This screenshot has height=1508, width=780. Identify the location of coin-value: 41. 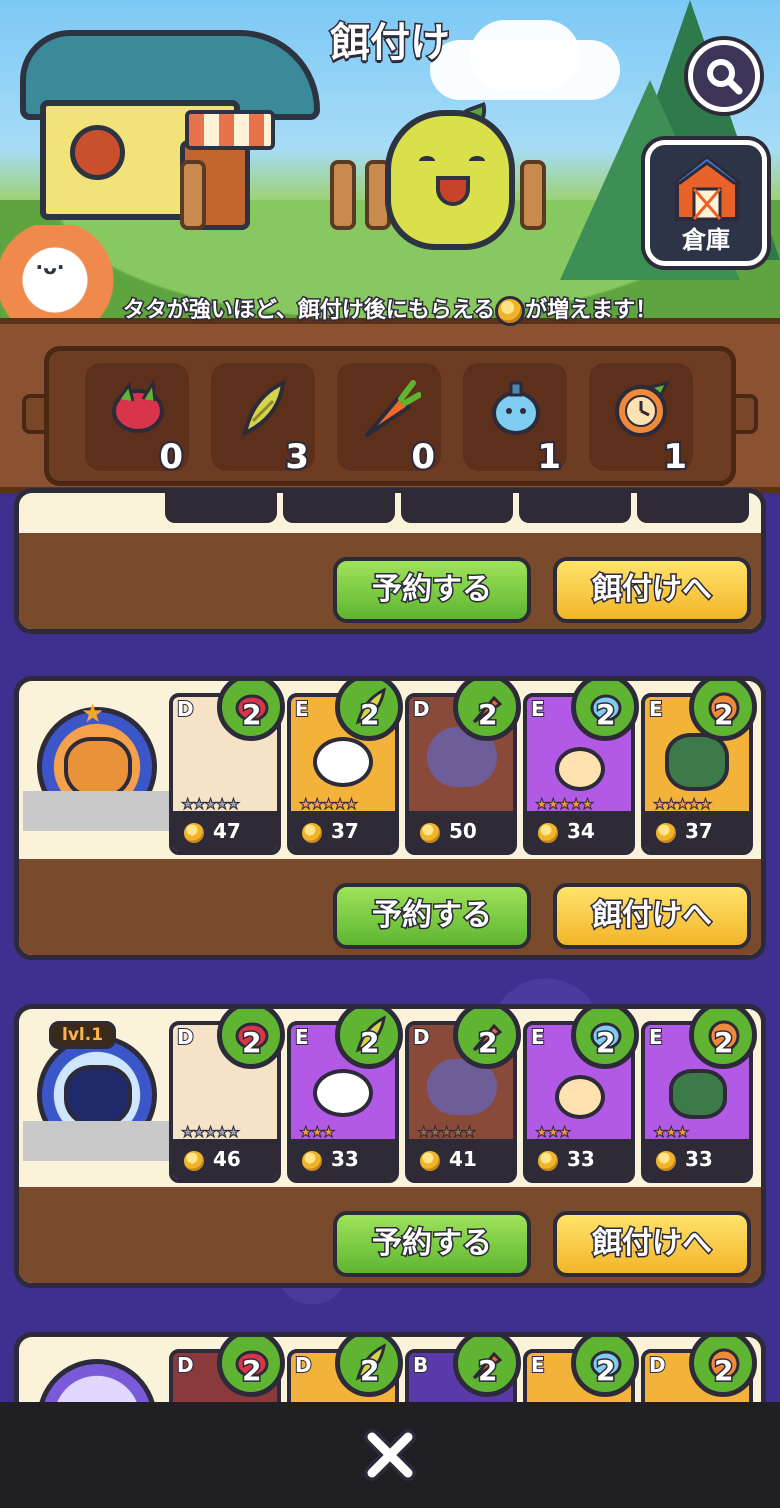
(463, 1159).